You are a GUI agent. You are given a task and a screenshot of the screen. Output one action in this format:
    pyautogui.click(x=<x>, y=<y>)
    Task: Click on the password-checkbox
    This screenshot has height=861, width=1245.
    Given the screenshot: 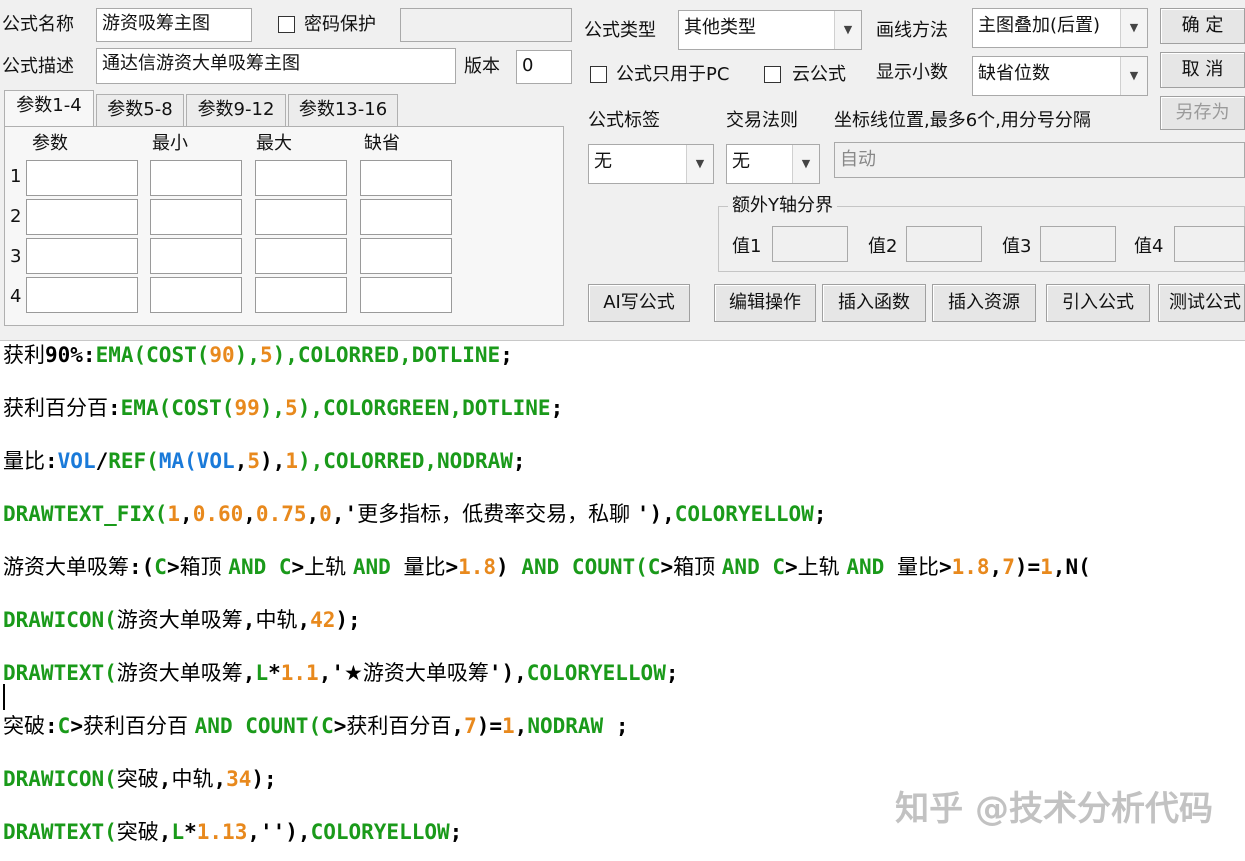 What is the action you would take?
    pyautogui.click(x=286, y=24)
    